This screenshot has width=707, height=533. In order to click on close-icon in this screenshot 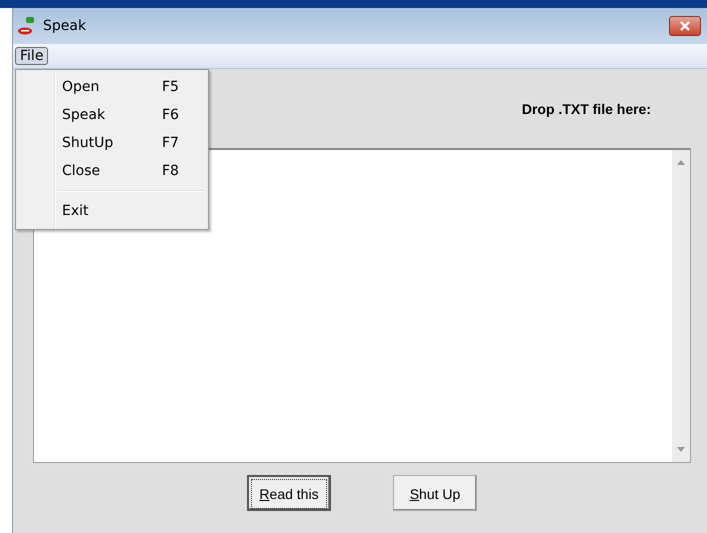, I will do `click(685, 26)`.